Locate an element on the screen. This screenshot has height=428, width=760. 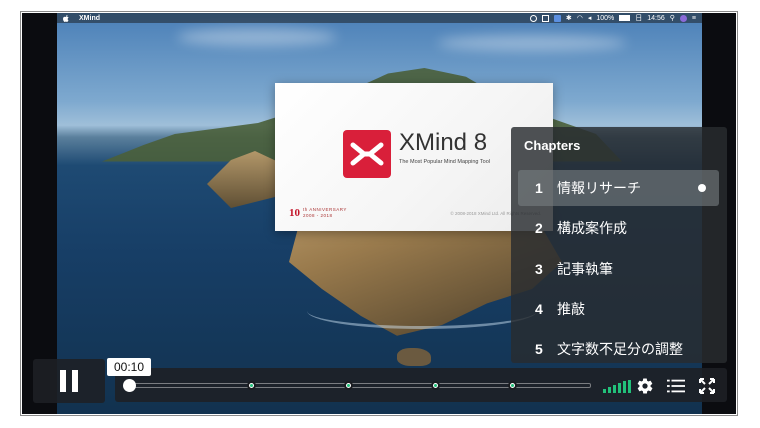
chapter-number: 5 is located at coordinates (539, 349).